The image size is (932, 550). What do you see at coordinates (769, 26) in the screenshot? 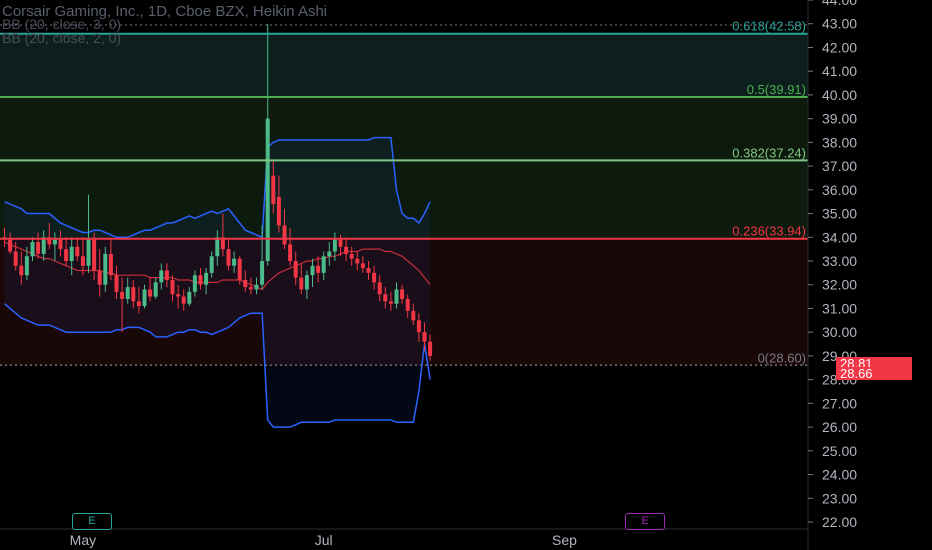
I see `fib-label: 0.618(42.58)` at bounding box center [769, 26].